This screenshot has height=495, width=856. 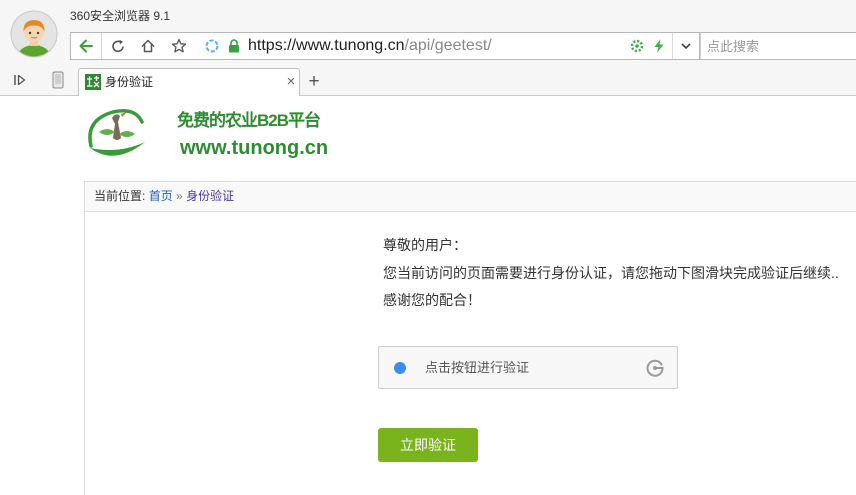 I want to click on chevron-down-icon, so click(x=686, y=46).